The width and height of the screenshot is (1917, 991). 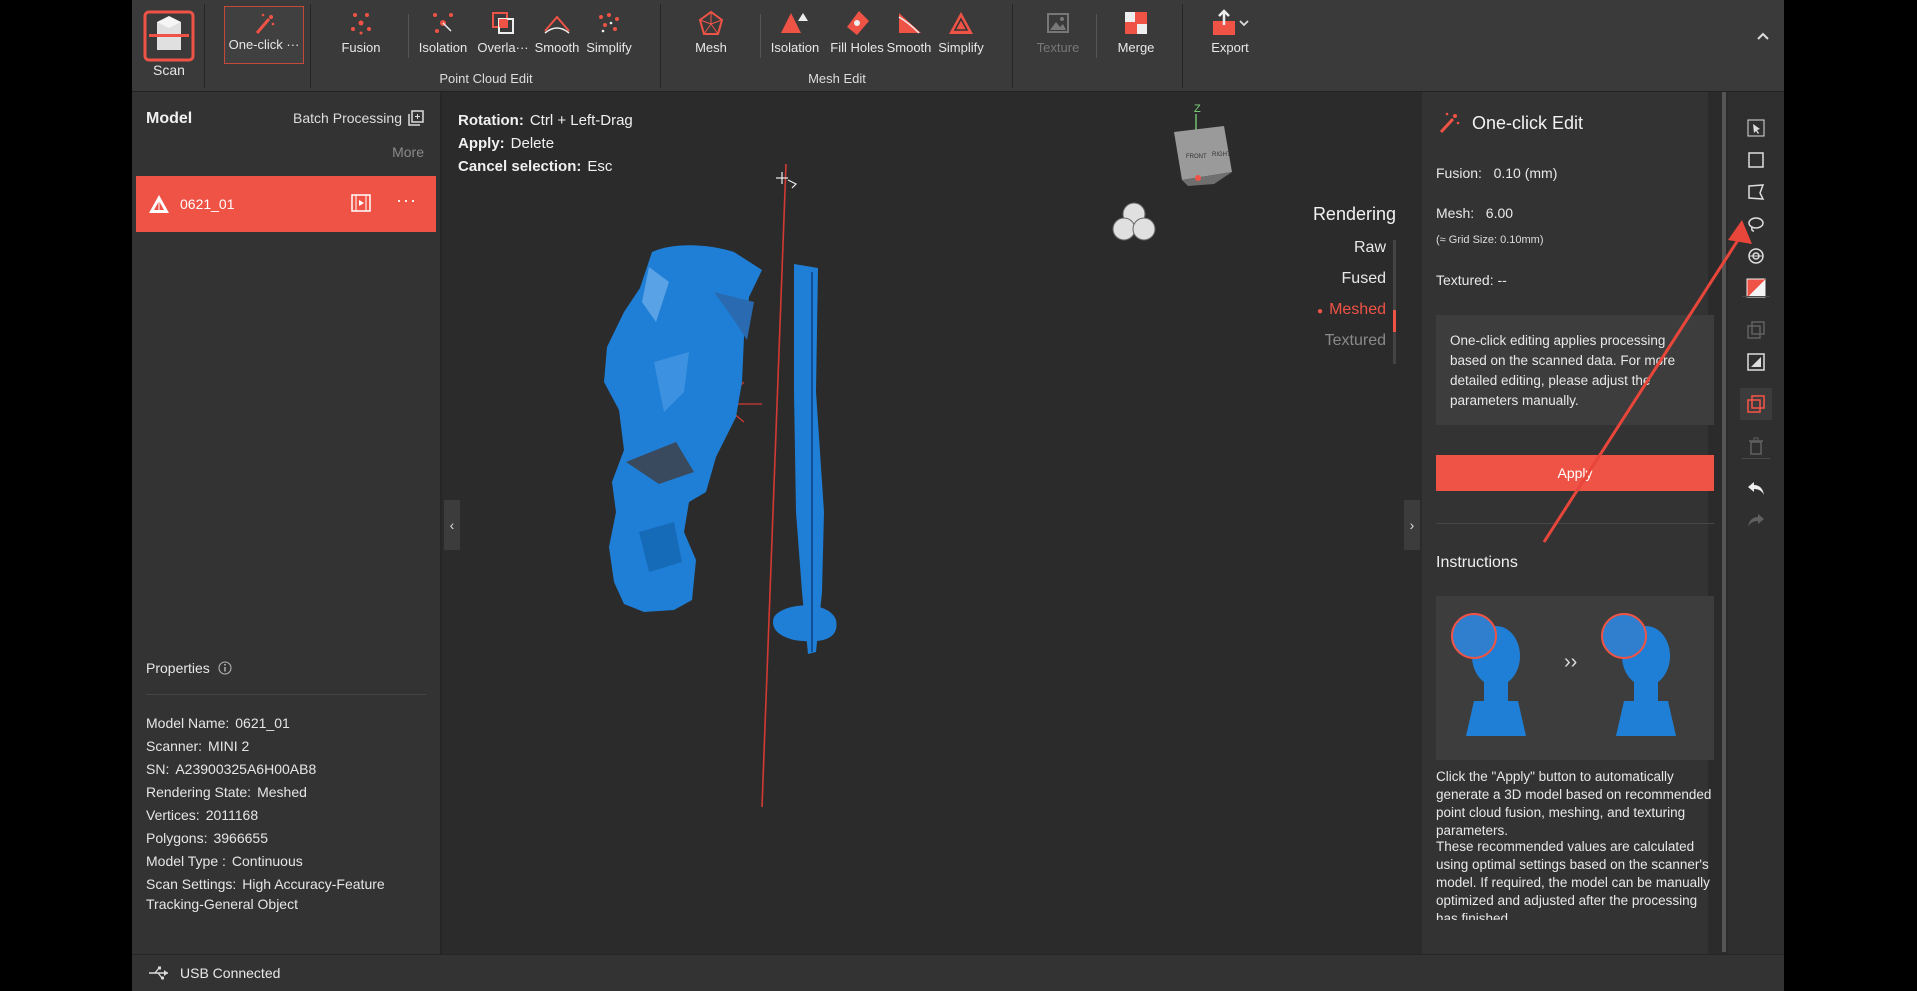 I want to click on rectangle-select-tool, so click(x=1756, y=160).